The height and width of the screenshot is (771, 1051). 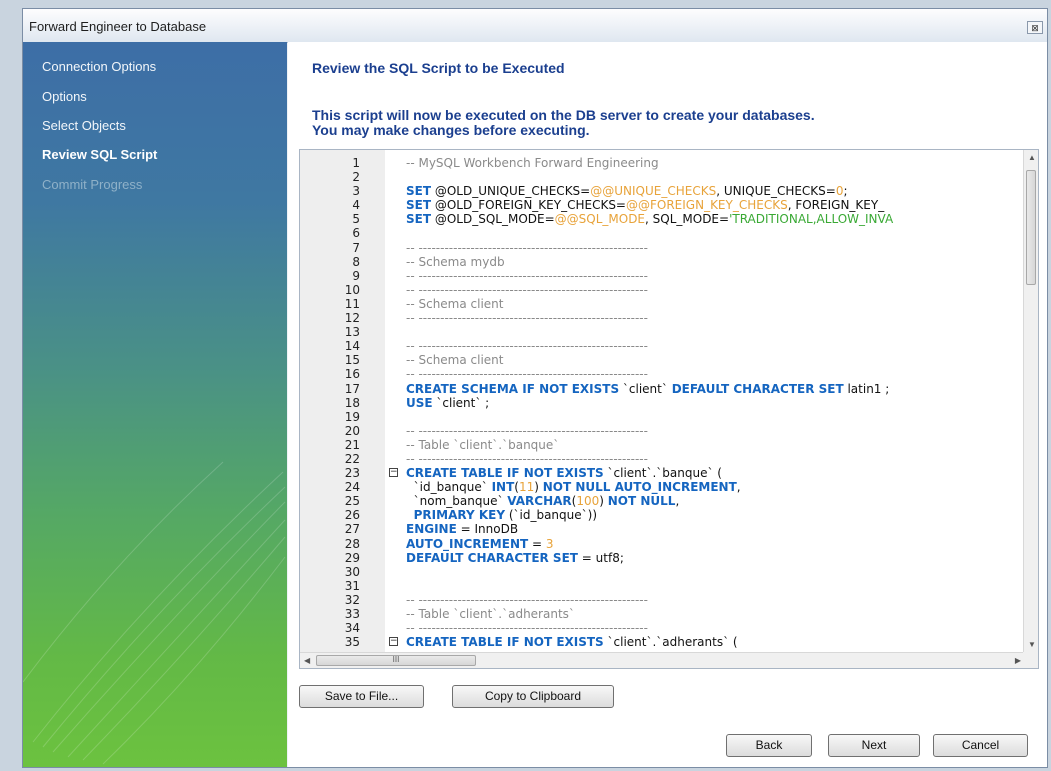 What do you see at coordinates (662, 614) in the screenshot?
I see `code-line: 33 -- Table `client`.`adherants`` at bounding box center [662, 614].